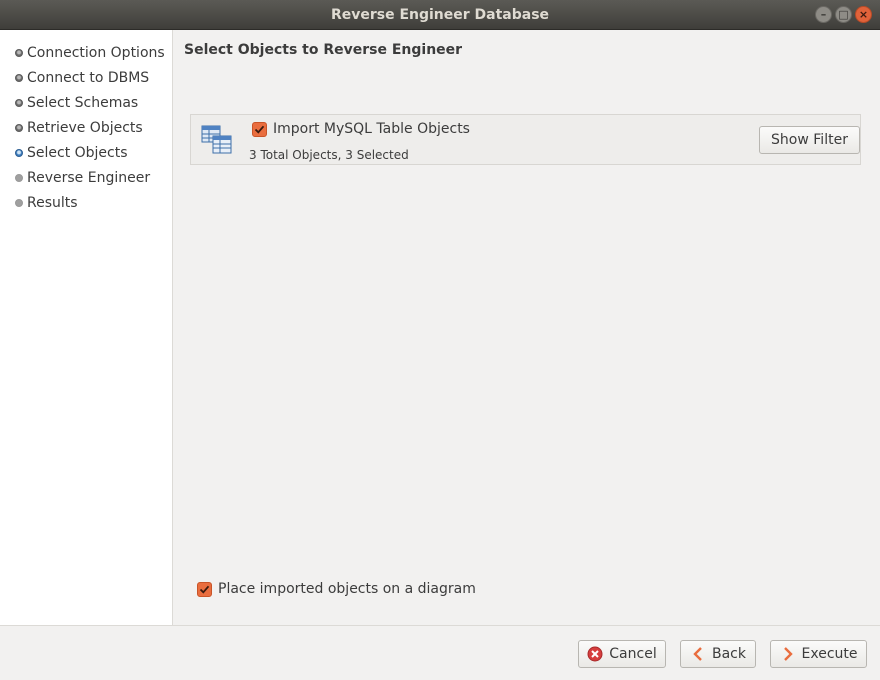 The width and height of the screenshot is (880, 680). I want to click on step-label: Connect to DBMS, so click(88, 77).